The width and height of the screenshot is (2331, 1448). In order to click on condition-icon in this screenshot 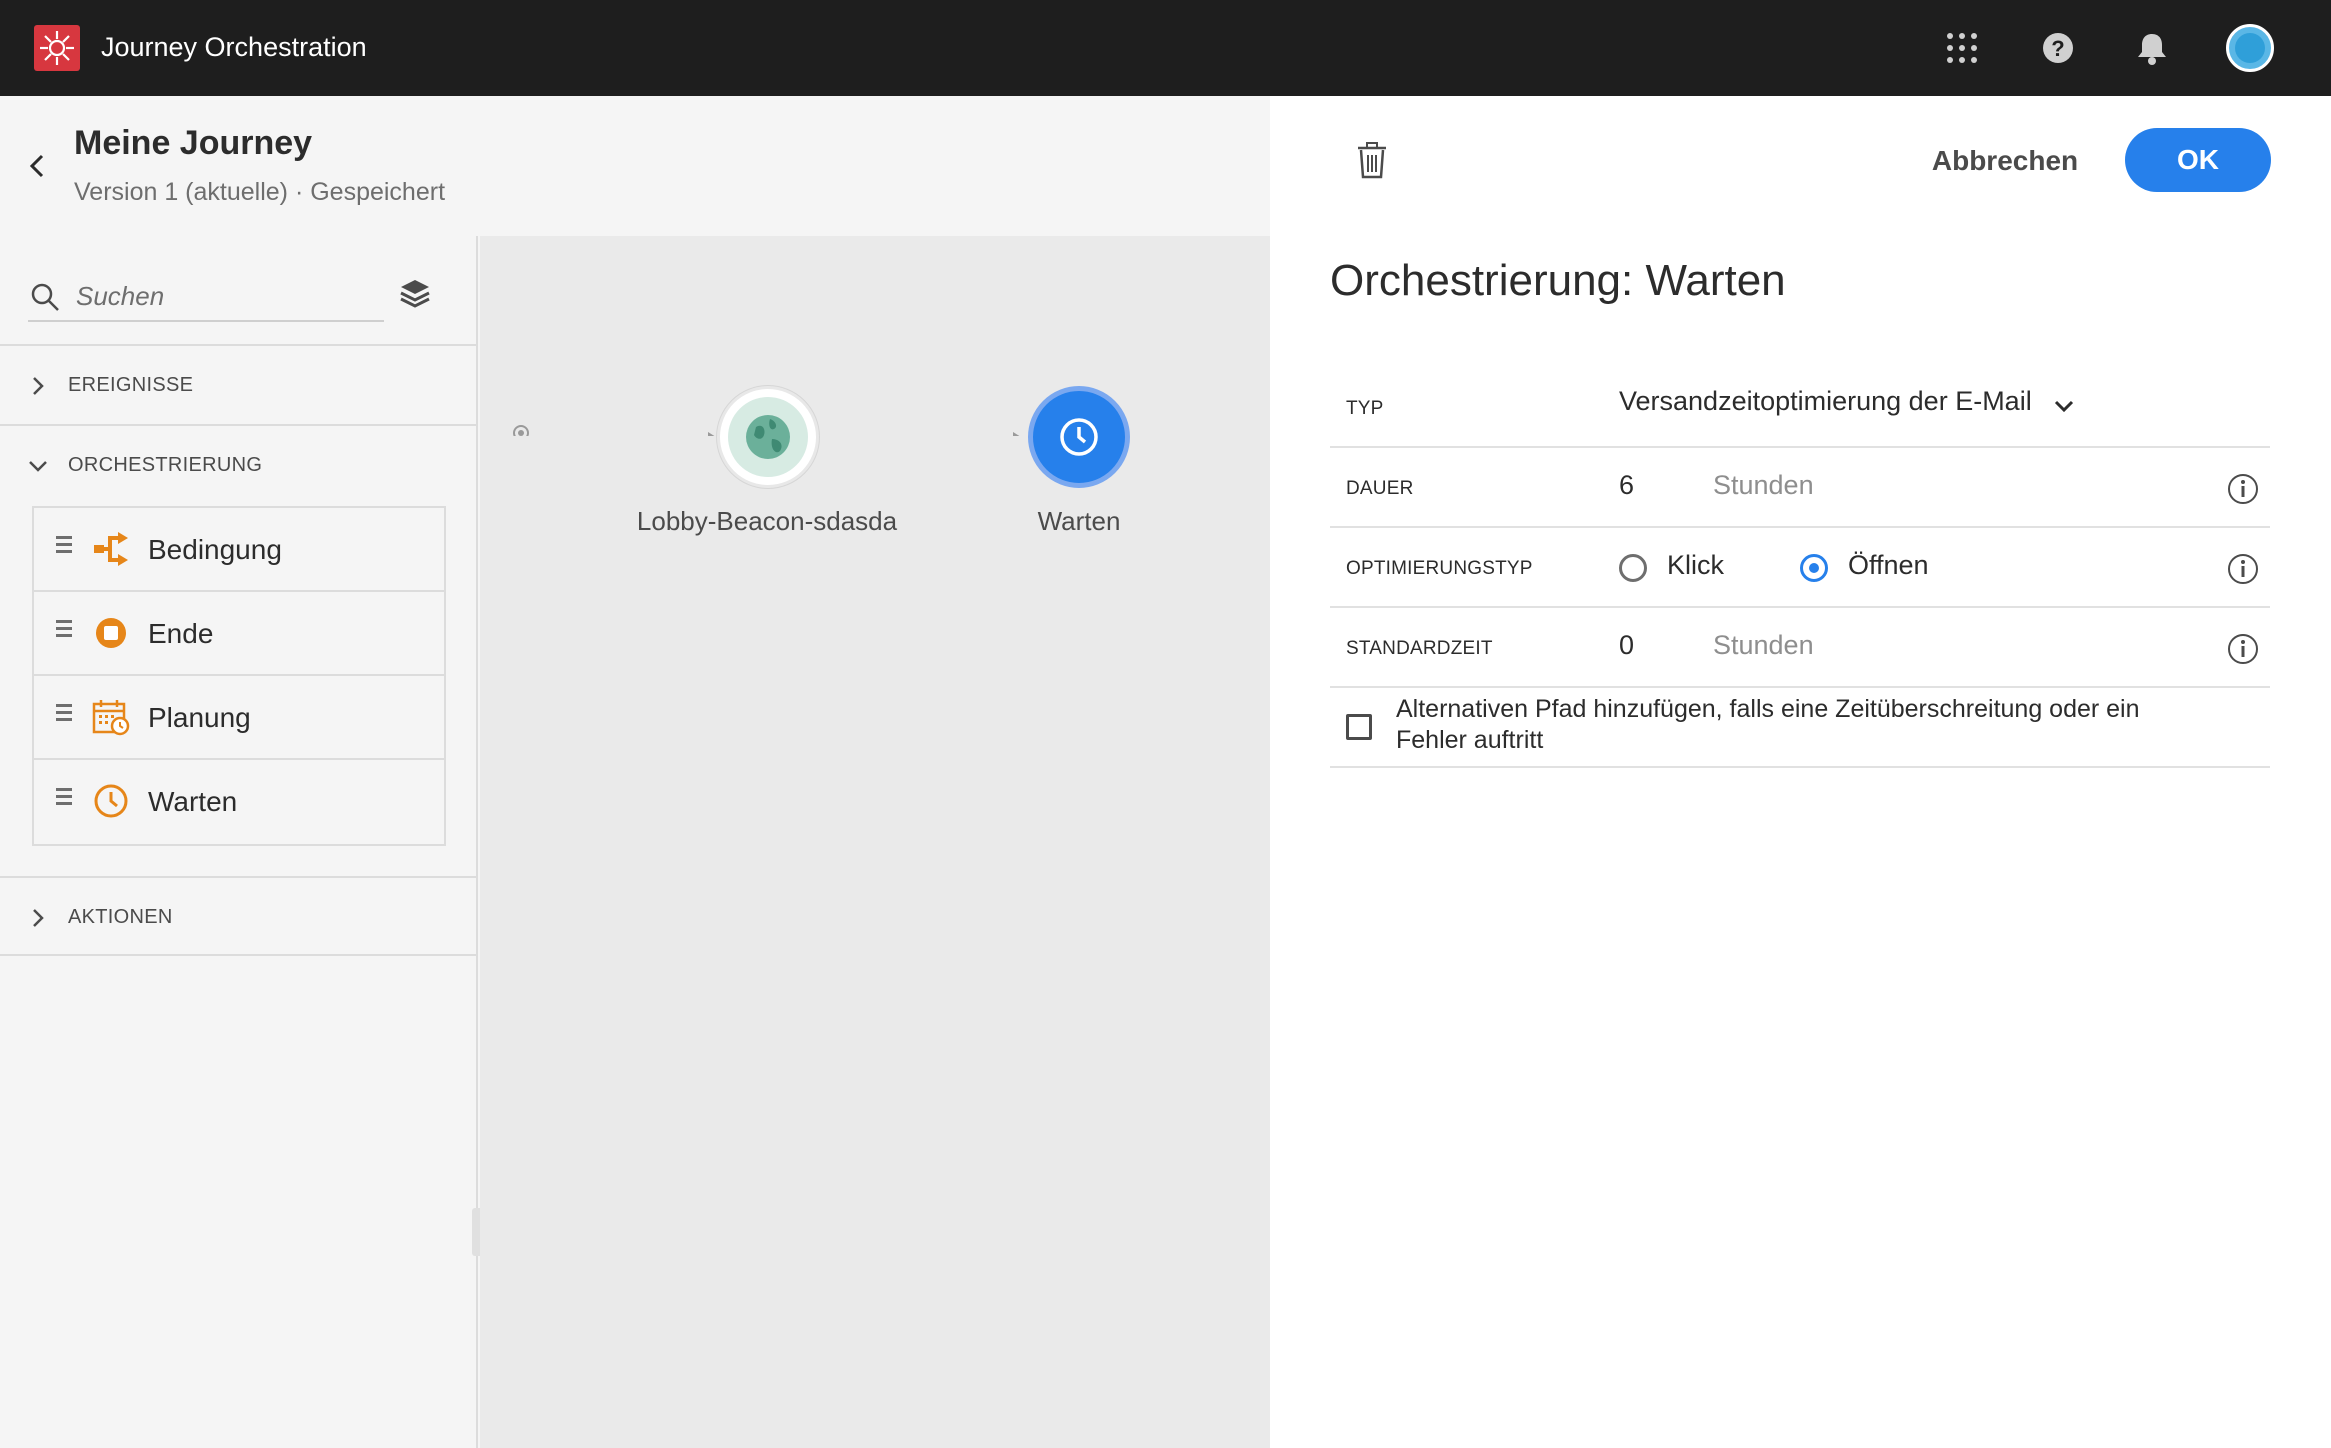, I will do `click(111, 549)`.